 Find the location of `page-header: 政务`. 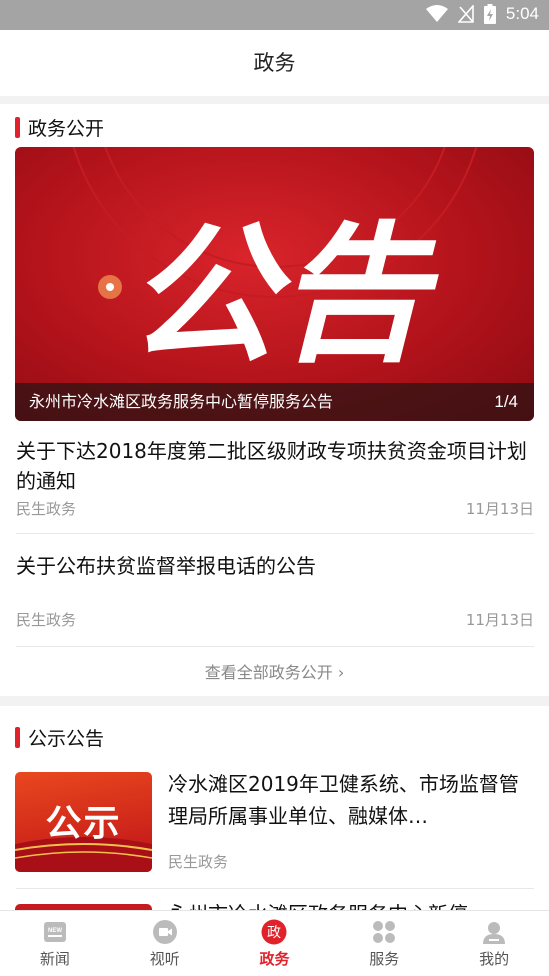

page-header: 政务 is located at coordinates (274, 63).